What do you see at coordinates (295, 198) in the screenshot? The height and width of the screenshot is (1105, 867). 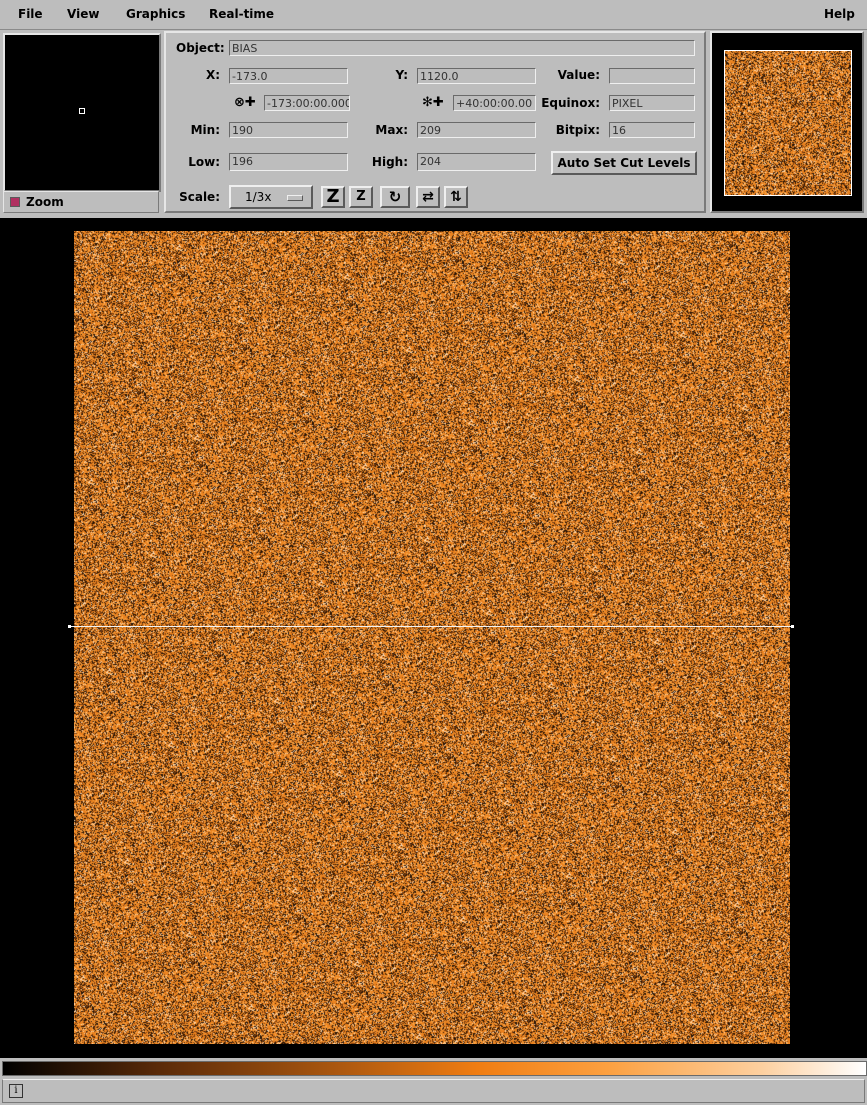 I see `option-menu-indicator-icon` at bounding box center [295, 198].